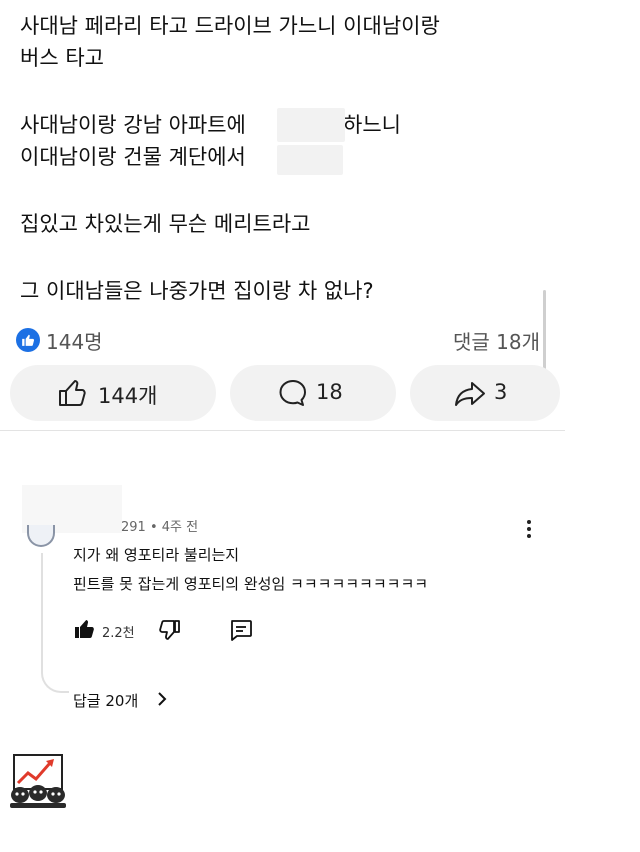 The height and width of the screenshot is (852, 640). What do you see at coordinates (313, 393) in the screenshot?
I see `comment-button: 18` at bounding box center [313, 393].